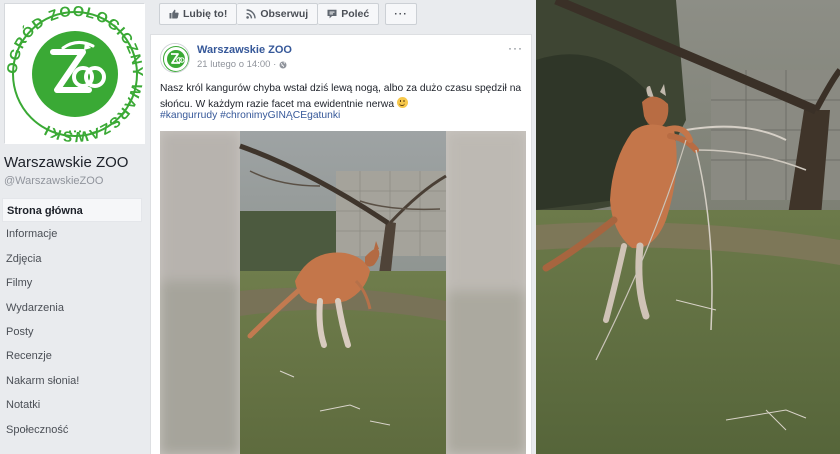  I want to click on page-handle: @WarszawskieZOO, so click(53, 181).